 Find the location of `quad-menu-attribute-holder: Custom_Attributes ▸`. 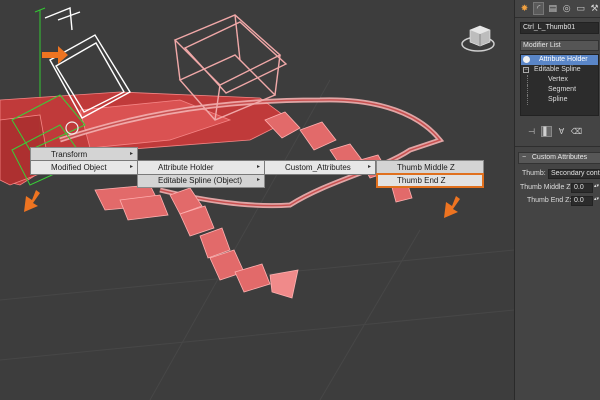

quad-menu-attribute-holder: Custom_Attributes ▸ is located at coordinates (320, 167).